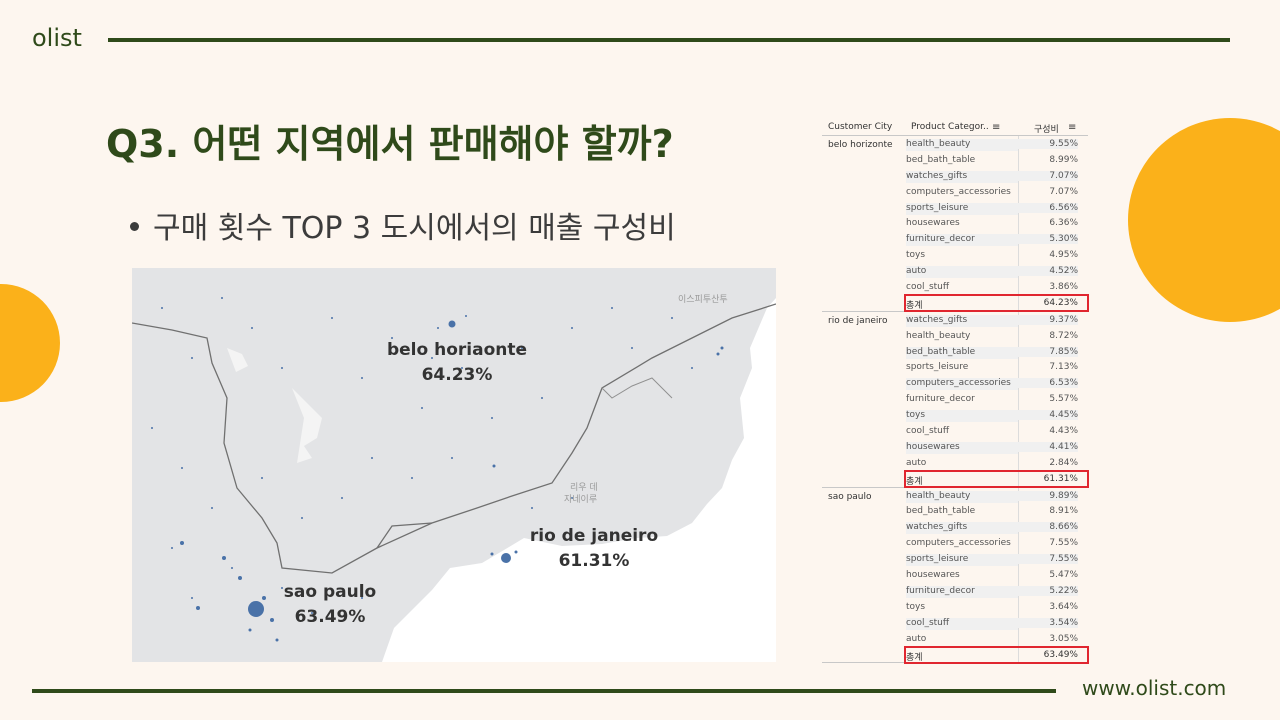  I want to click on share-cell: 5.57%, so click(1063, 399).